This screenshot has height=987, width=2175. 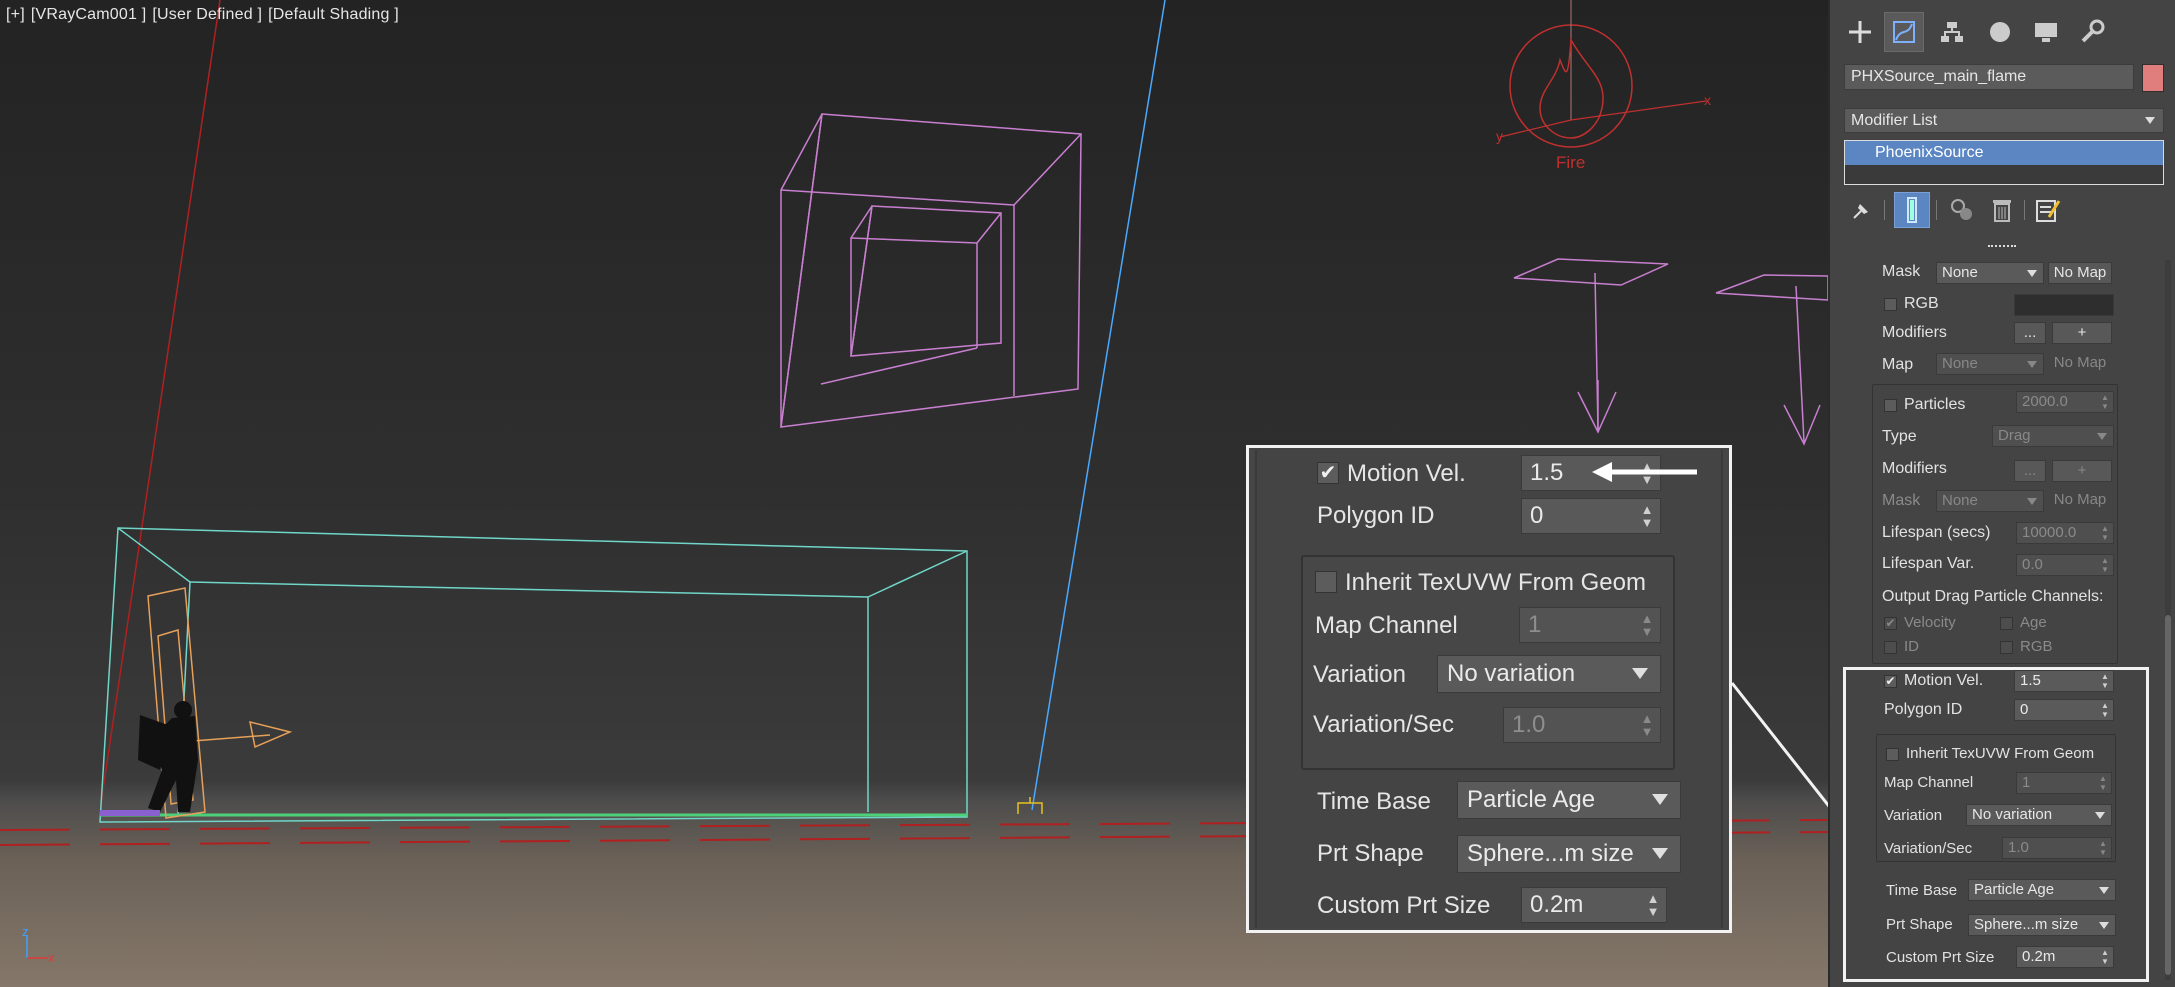 What do you see at coordinates (1952, 32) in the screenshot?
I see `hierarchy-tab` at bounding box center [1952, 32].